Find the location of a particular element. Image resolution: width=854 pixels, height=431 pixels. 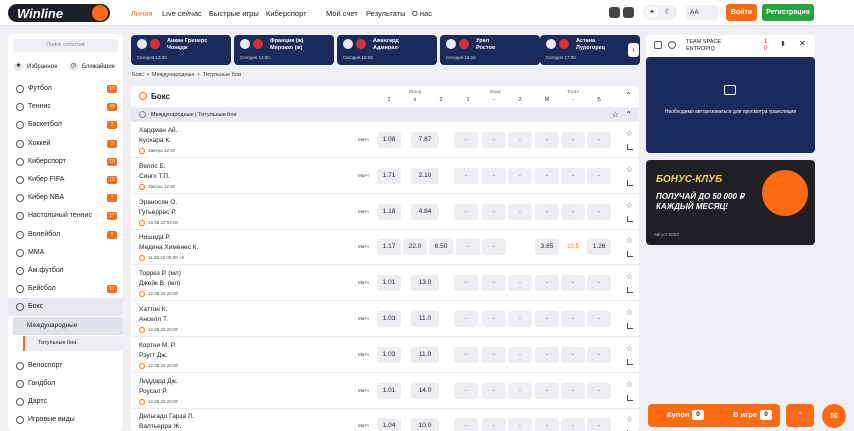

upcoming-button: ◷ Ближайшие is located at coordinates (92, 66).